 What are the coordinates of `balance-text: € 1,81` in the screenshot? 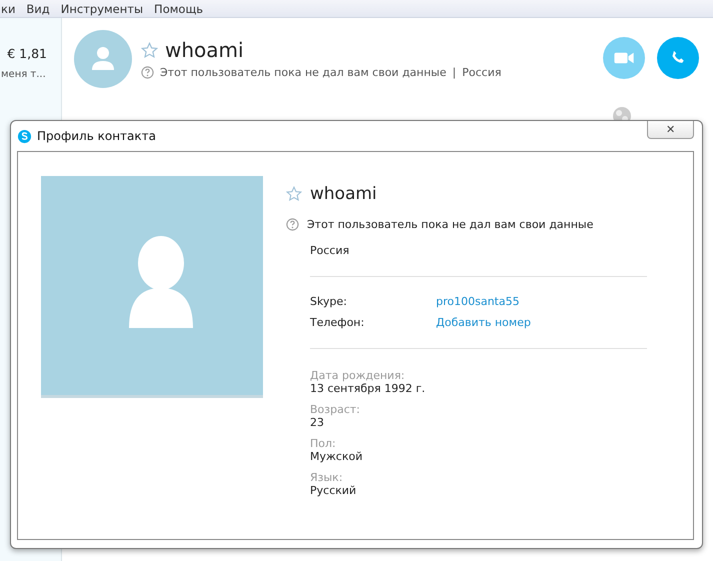 It's located at (27, 53).